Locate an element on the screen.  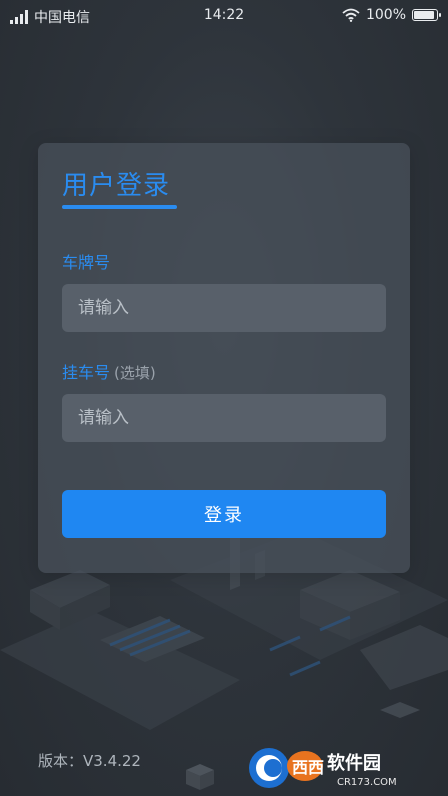
title-underline is located at coordinates (119, 207).